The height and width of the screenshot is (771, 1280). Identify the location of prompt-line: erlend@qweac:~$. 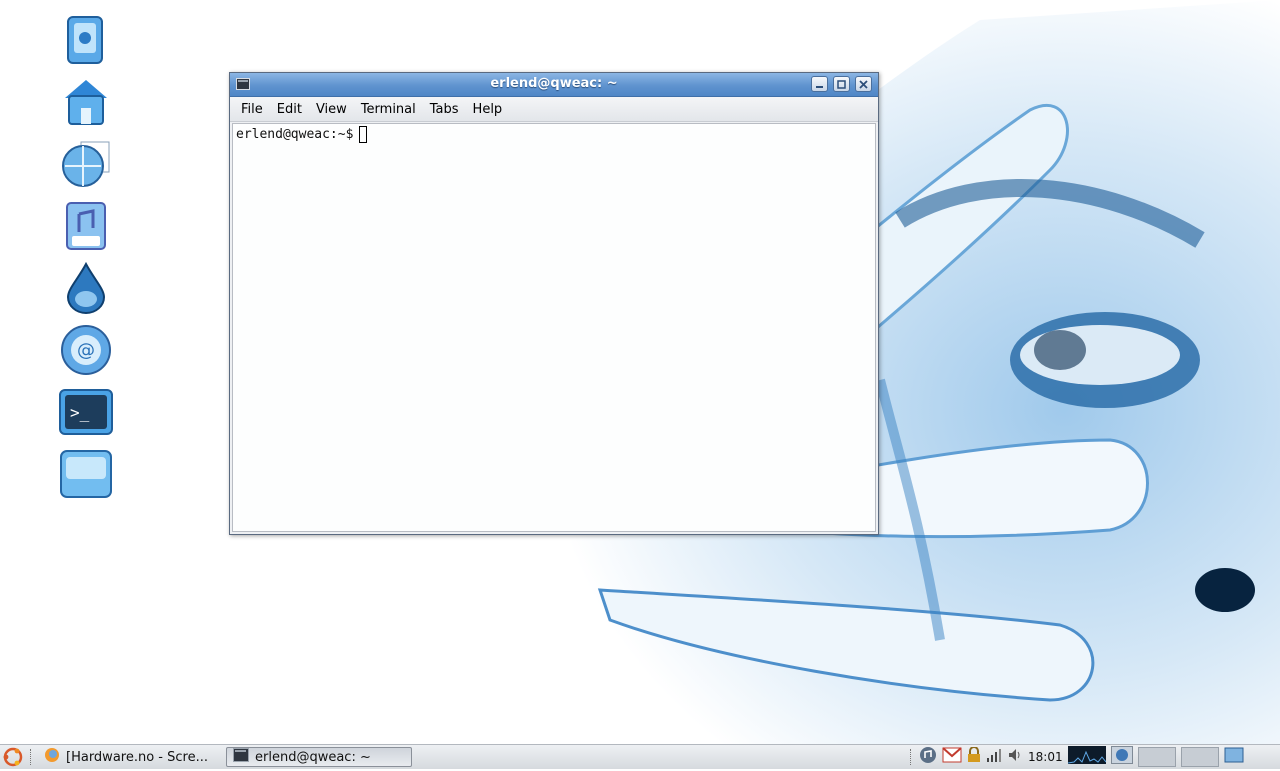
(302, 134).